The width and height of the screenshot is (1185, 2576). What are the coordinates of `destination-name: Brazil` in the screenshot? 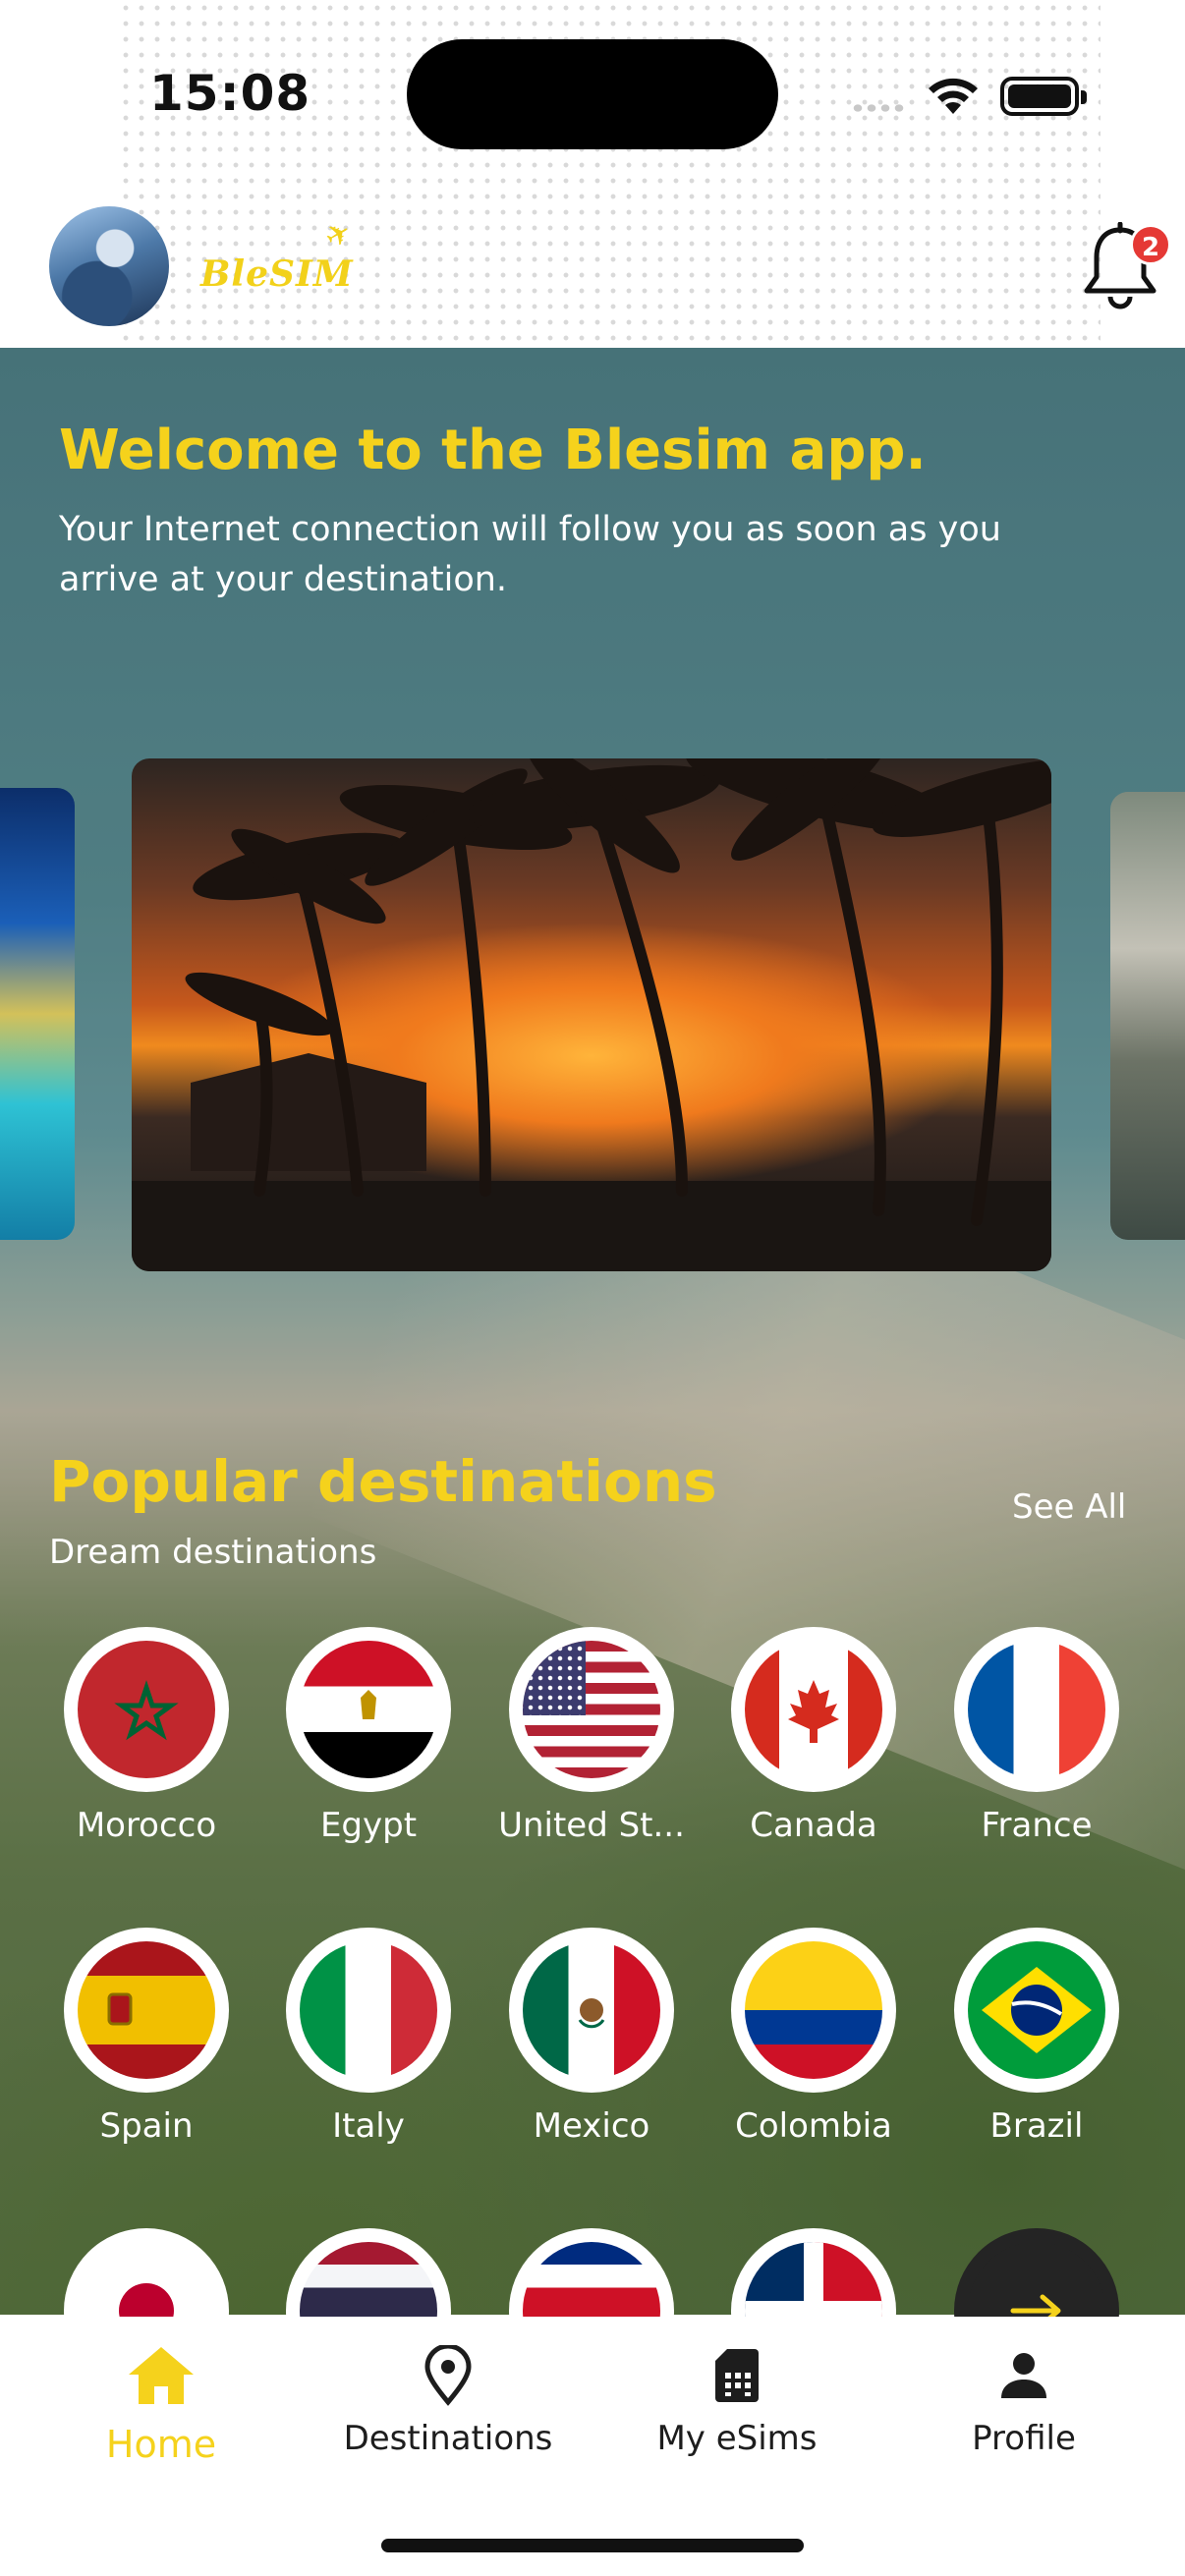 It's located at (1037, 2126).